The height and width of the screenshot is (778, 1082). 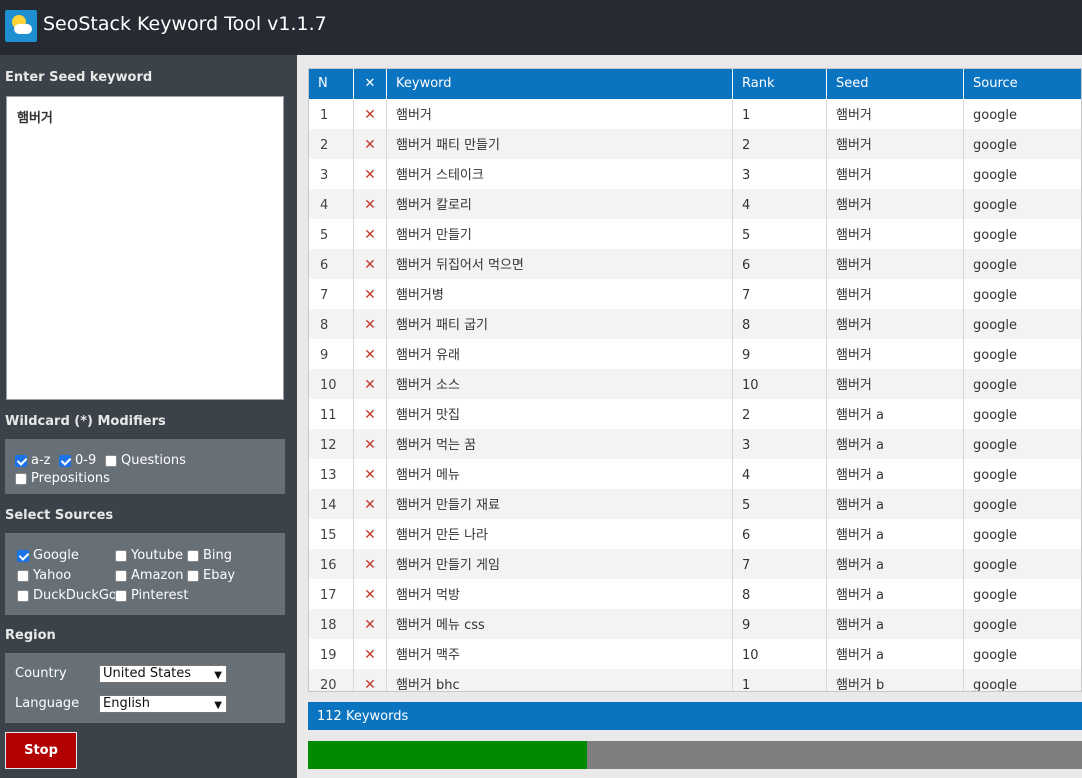 I want to click on column-header-source: Source, so click(x=1022, y=84).